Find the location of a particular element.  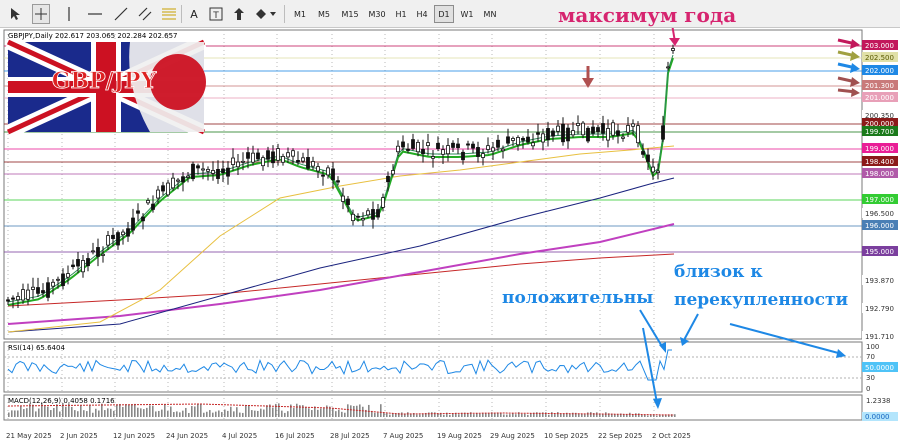

timeframe-m30: M30 is located at coordinates (377, 14).